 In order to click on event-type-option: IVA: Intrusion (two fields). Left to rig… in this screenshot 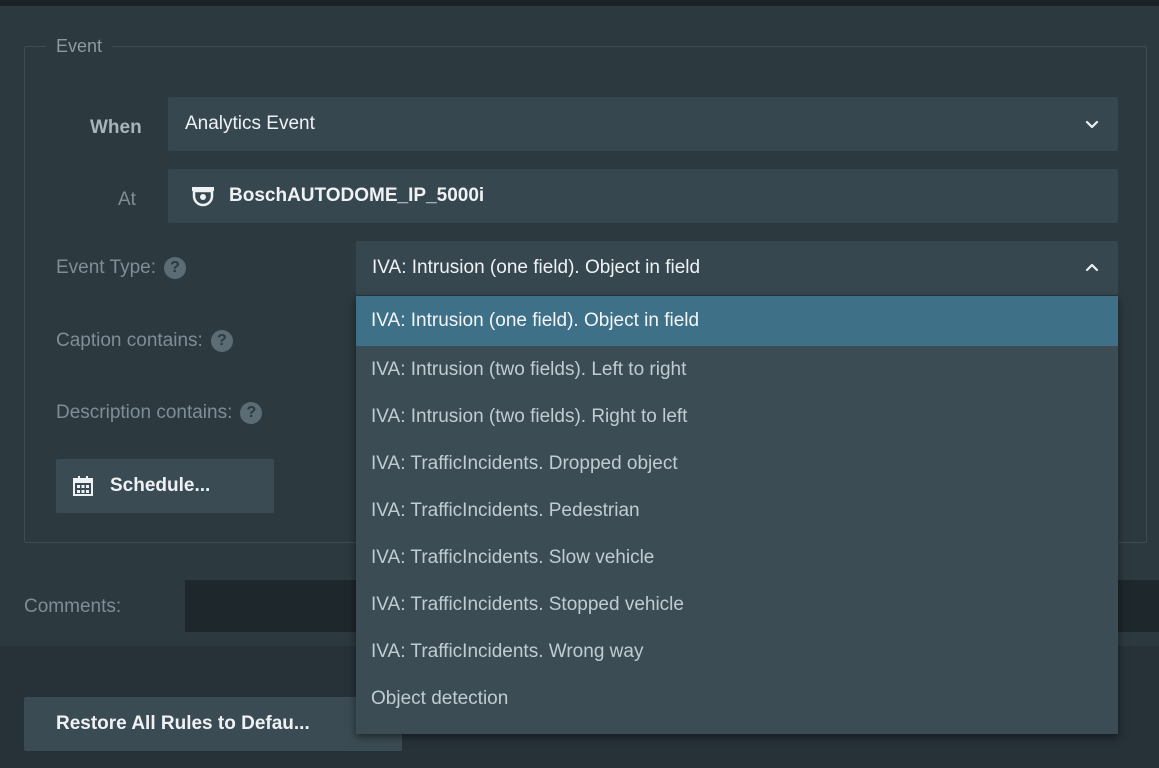, I will do `click(737, 369)`.